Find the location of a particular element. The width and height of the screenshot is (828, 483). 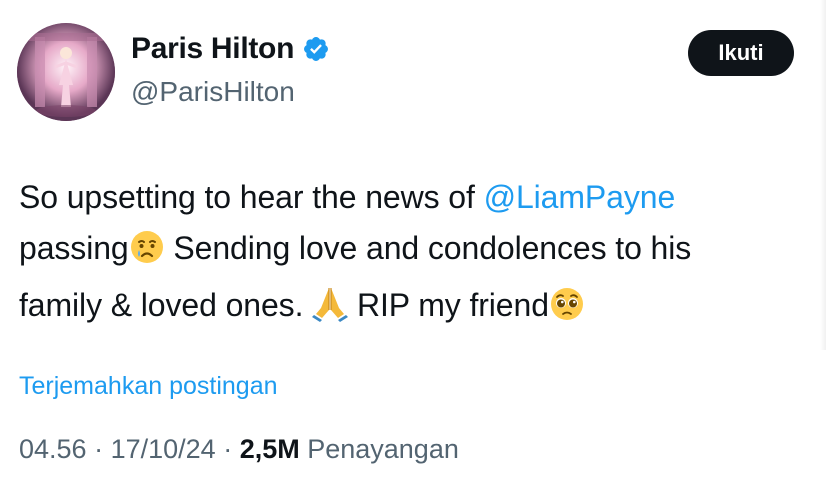

avatar is located at coordinates (66, 72).